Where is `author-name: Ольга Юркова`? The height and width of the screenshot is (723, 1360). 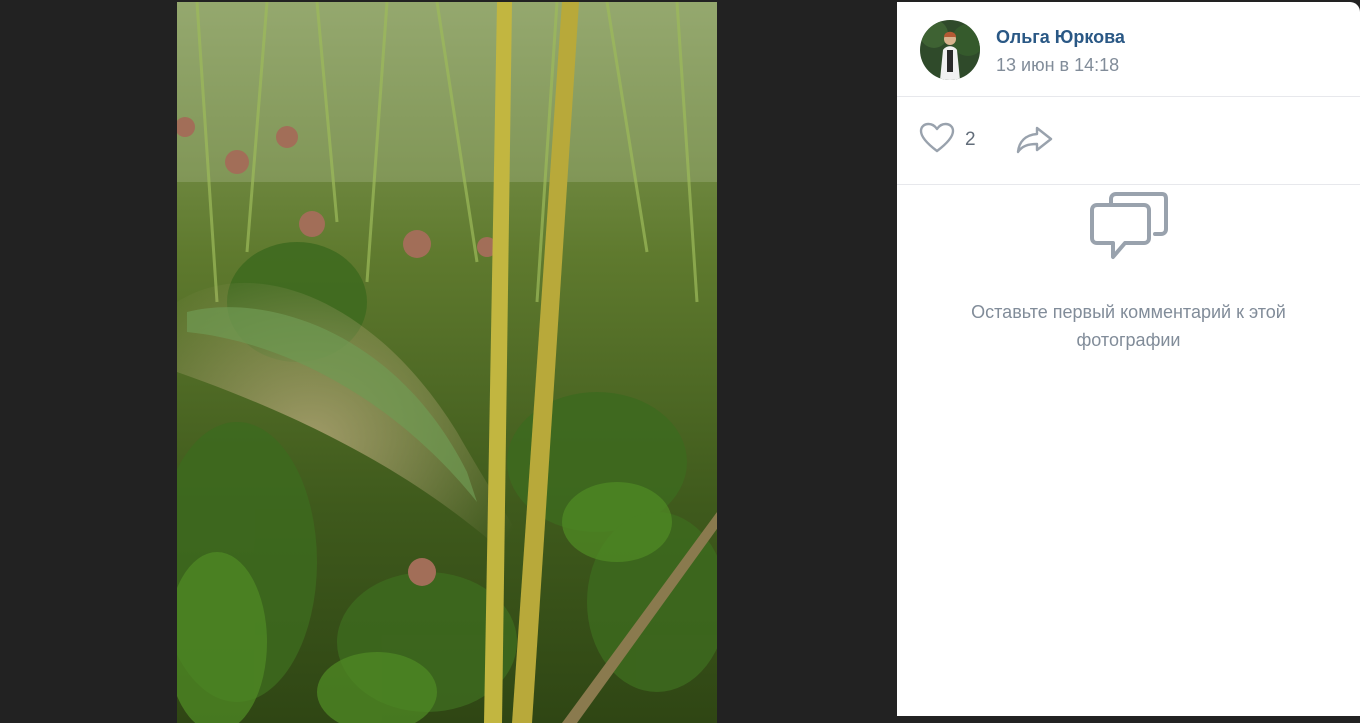 author-name: Ольга Юркова is located at coordinates (1060, 37).